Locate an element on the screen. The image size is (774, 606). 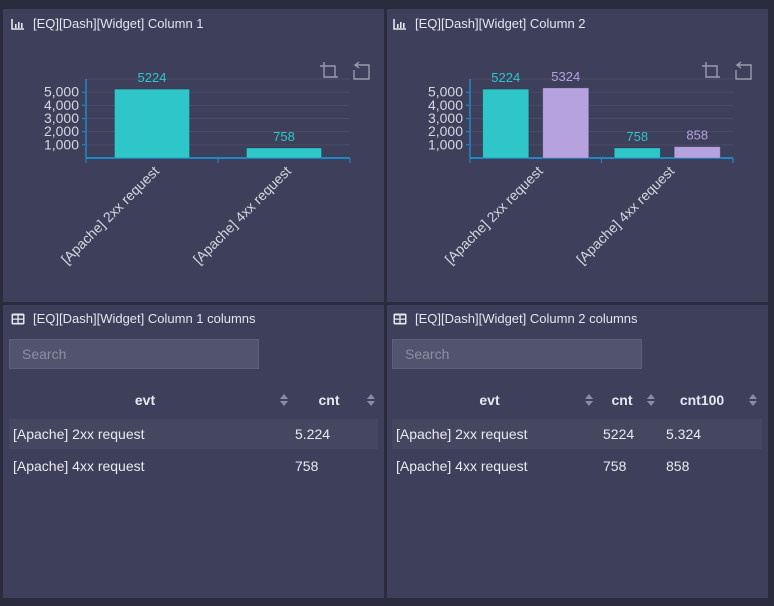
table-row: [Apache] 2xx request 5224 5.324 is located at coordinates (577, 434).